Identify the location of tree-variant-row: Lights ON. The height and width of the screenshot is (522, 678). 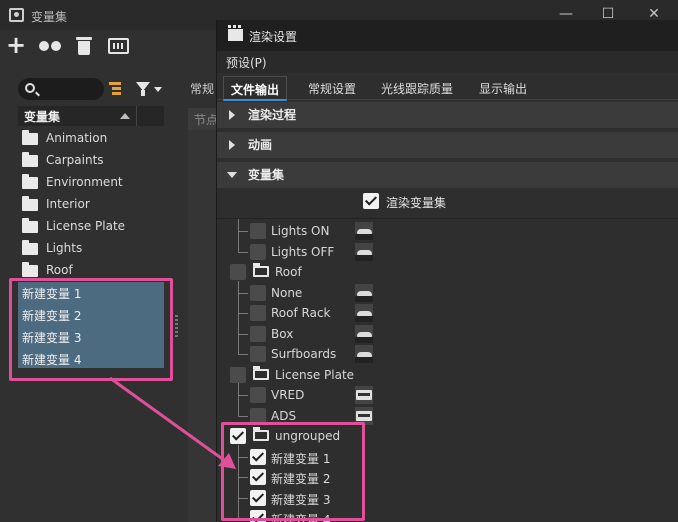
(447, 231).